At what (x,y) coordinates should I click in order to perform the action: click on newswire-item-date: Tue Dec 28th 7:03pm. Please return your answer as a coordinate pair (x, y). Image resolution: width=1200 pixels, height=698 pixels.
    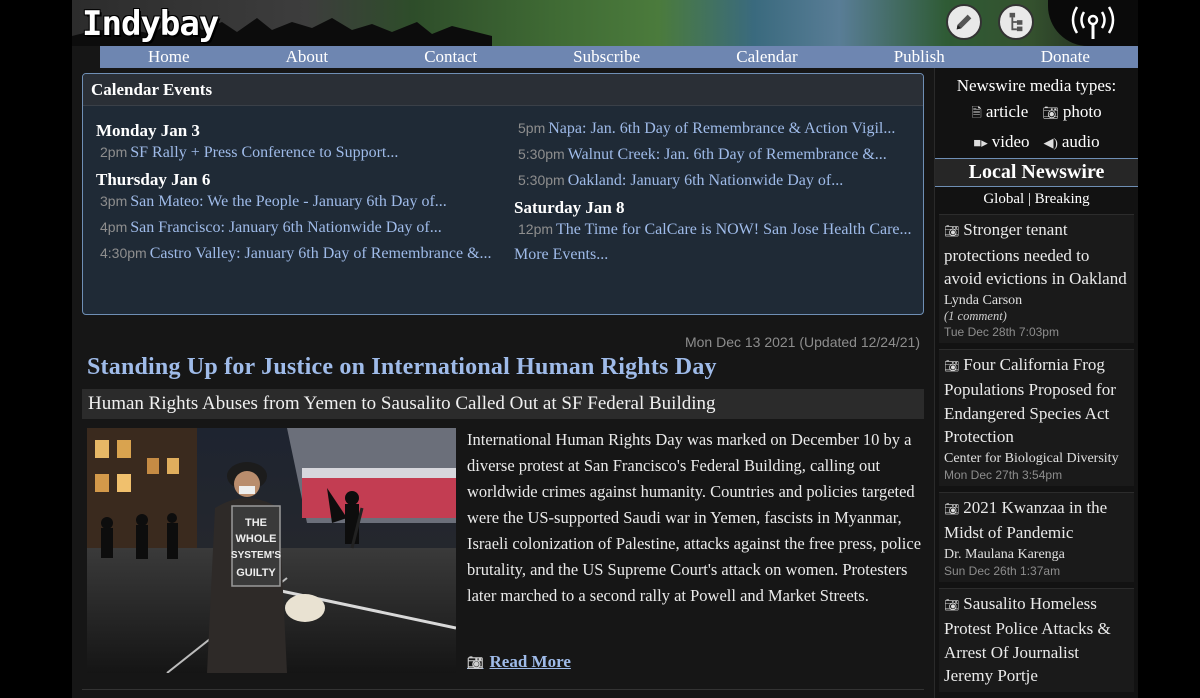
    Looking at the image, I should click on (1001, 331).